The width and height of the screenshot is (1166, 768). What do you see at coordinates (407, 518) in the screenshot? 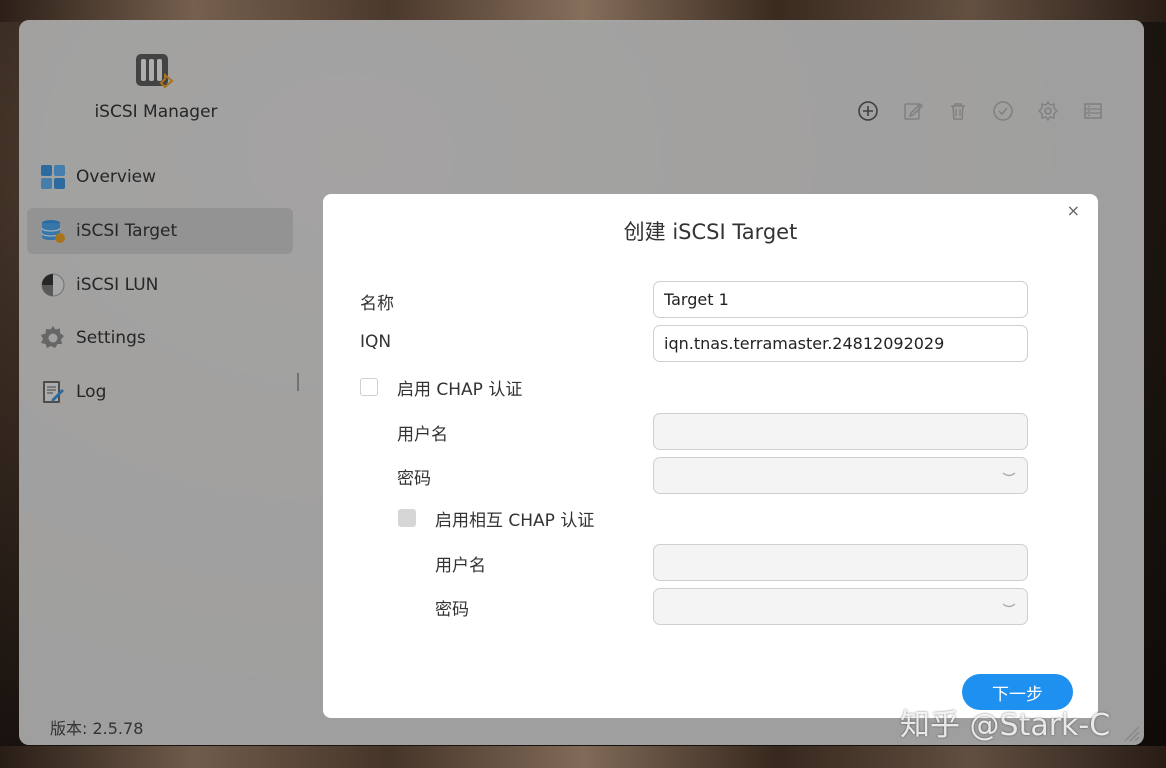
I see `mutual-chap-checkbox` at bounding box center [407, 518].